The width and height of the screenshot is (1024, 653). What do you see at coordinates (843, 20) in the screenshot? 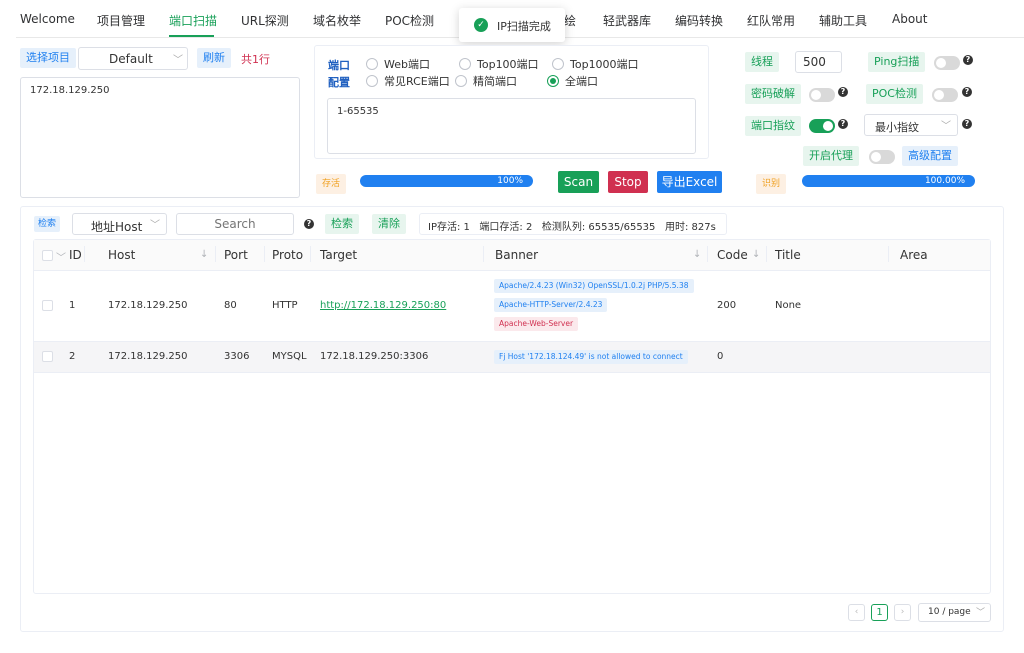
I see `tab-aux-tools: 辅助工具` at bounding box center [843, 20].